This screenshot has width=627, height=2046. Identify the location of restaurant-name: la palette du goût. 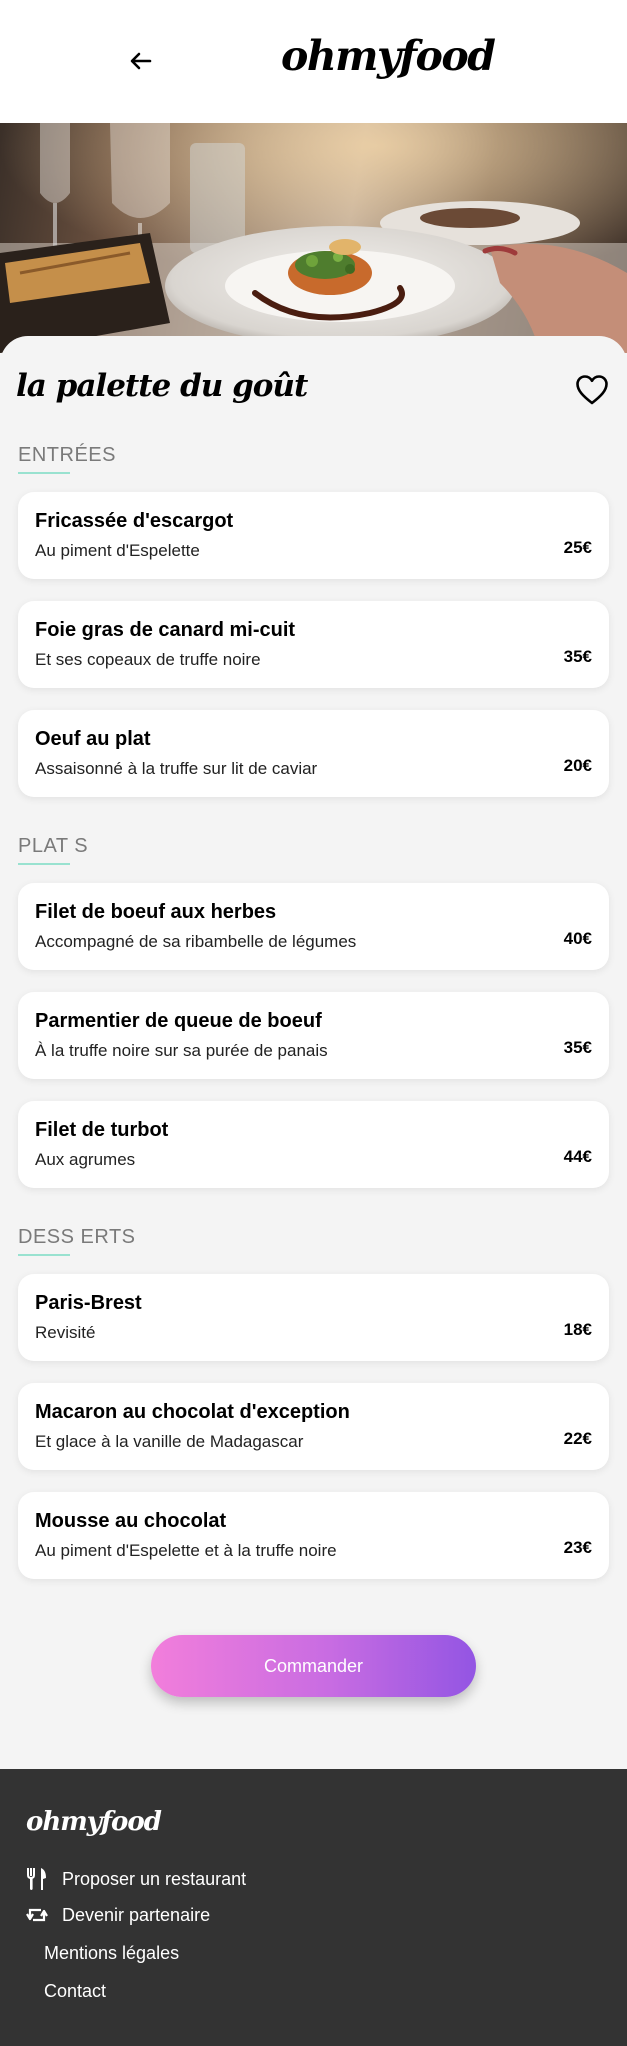
(162, 386).